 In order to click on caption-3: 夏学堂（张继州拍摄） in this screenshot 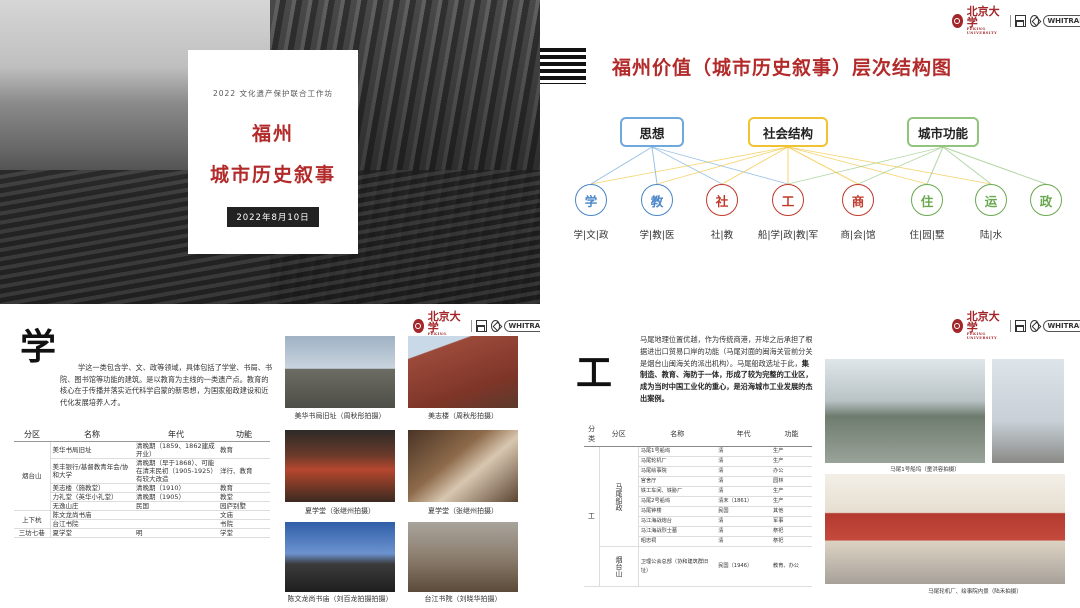, I will do `click(340, 511)`.